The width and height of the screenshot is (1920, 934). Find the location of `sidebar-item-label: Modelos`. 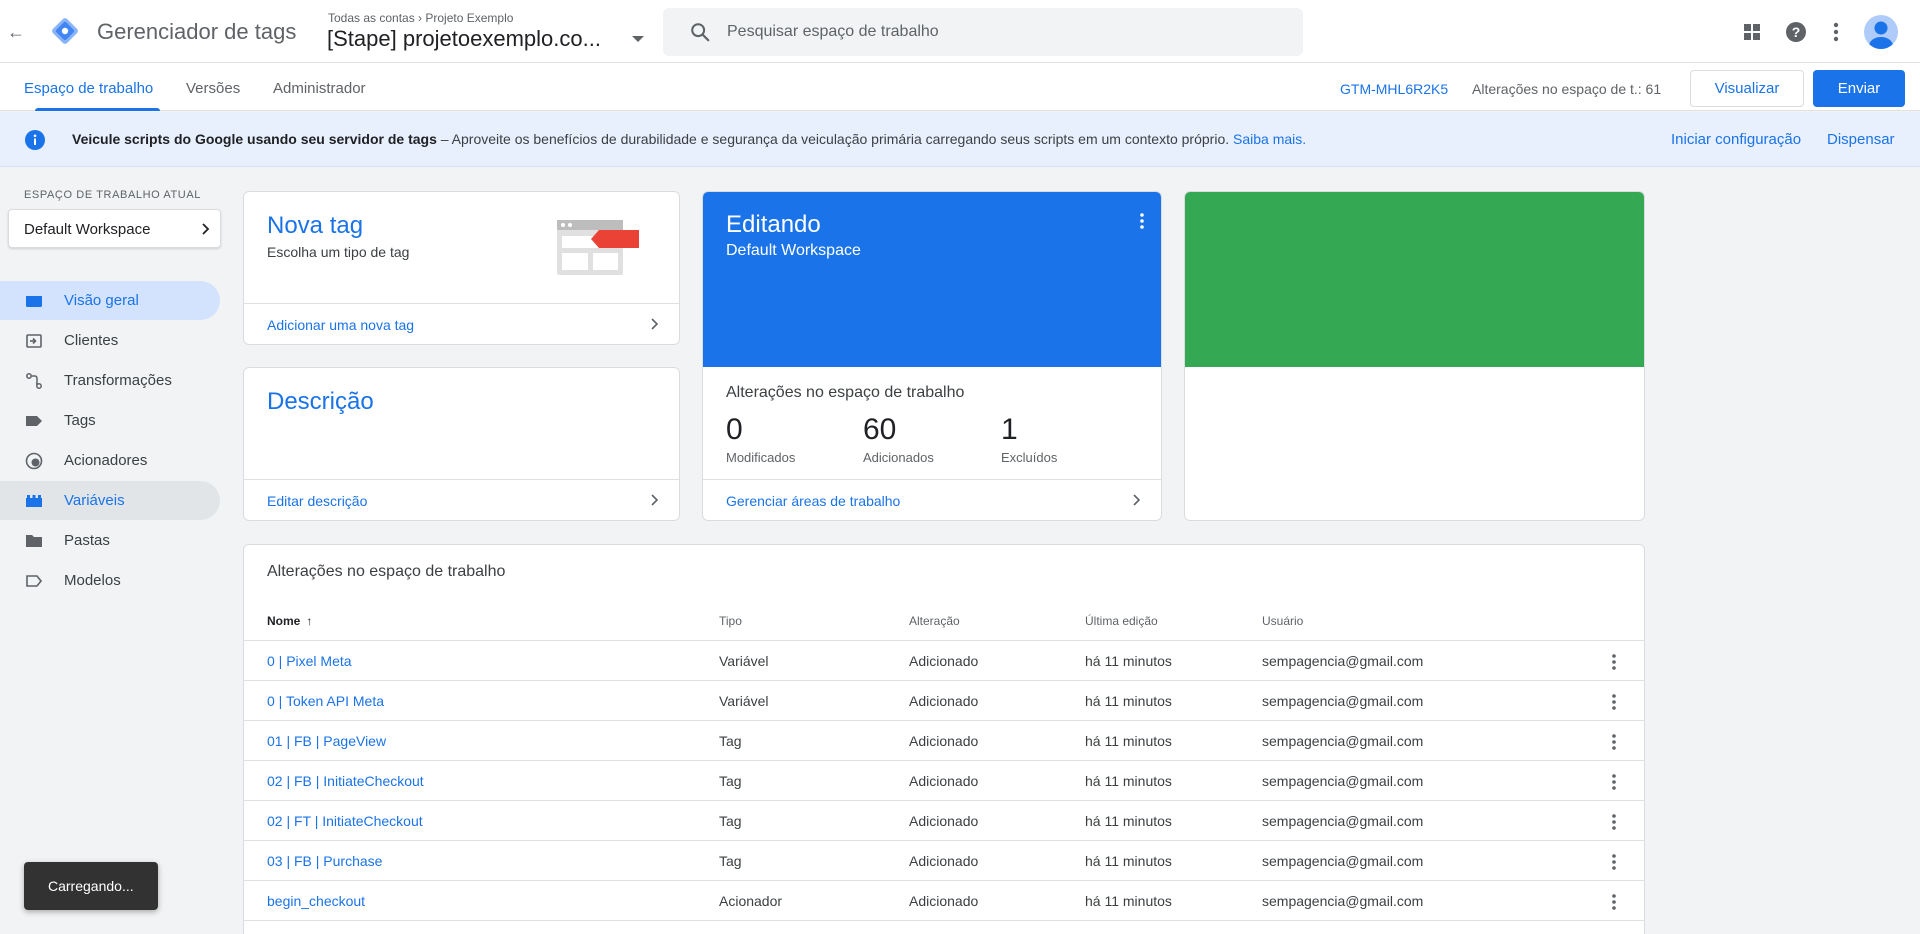

sidebar-item-label: Modelos is located at coordinates (92, 580).